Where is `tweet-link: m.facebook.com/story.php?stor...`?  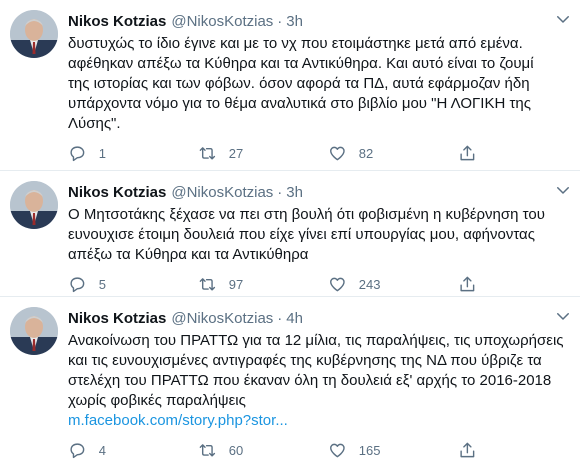 tweet-link: m.facebook.com/story.php?stor... is located at coordinates (316, 421).